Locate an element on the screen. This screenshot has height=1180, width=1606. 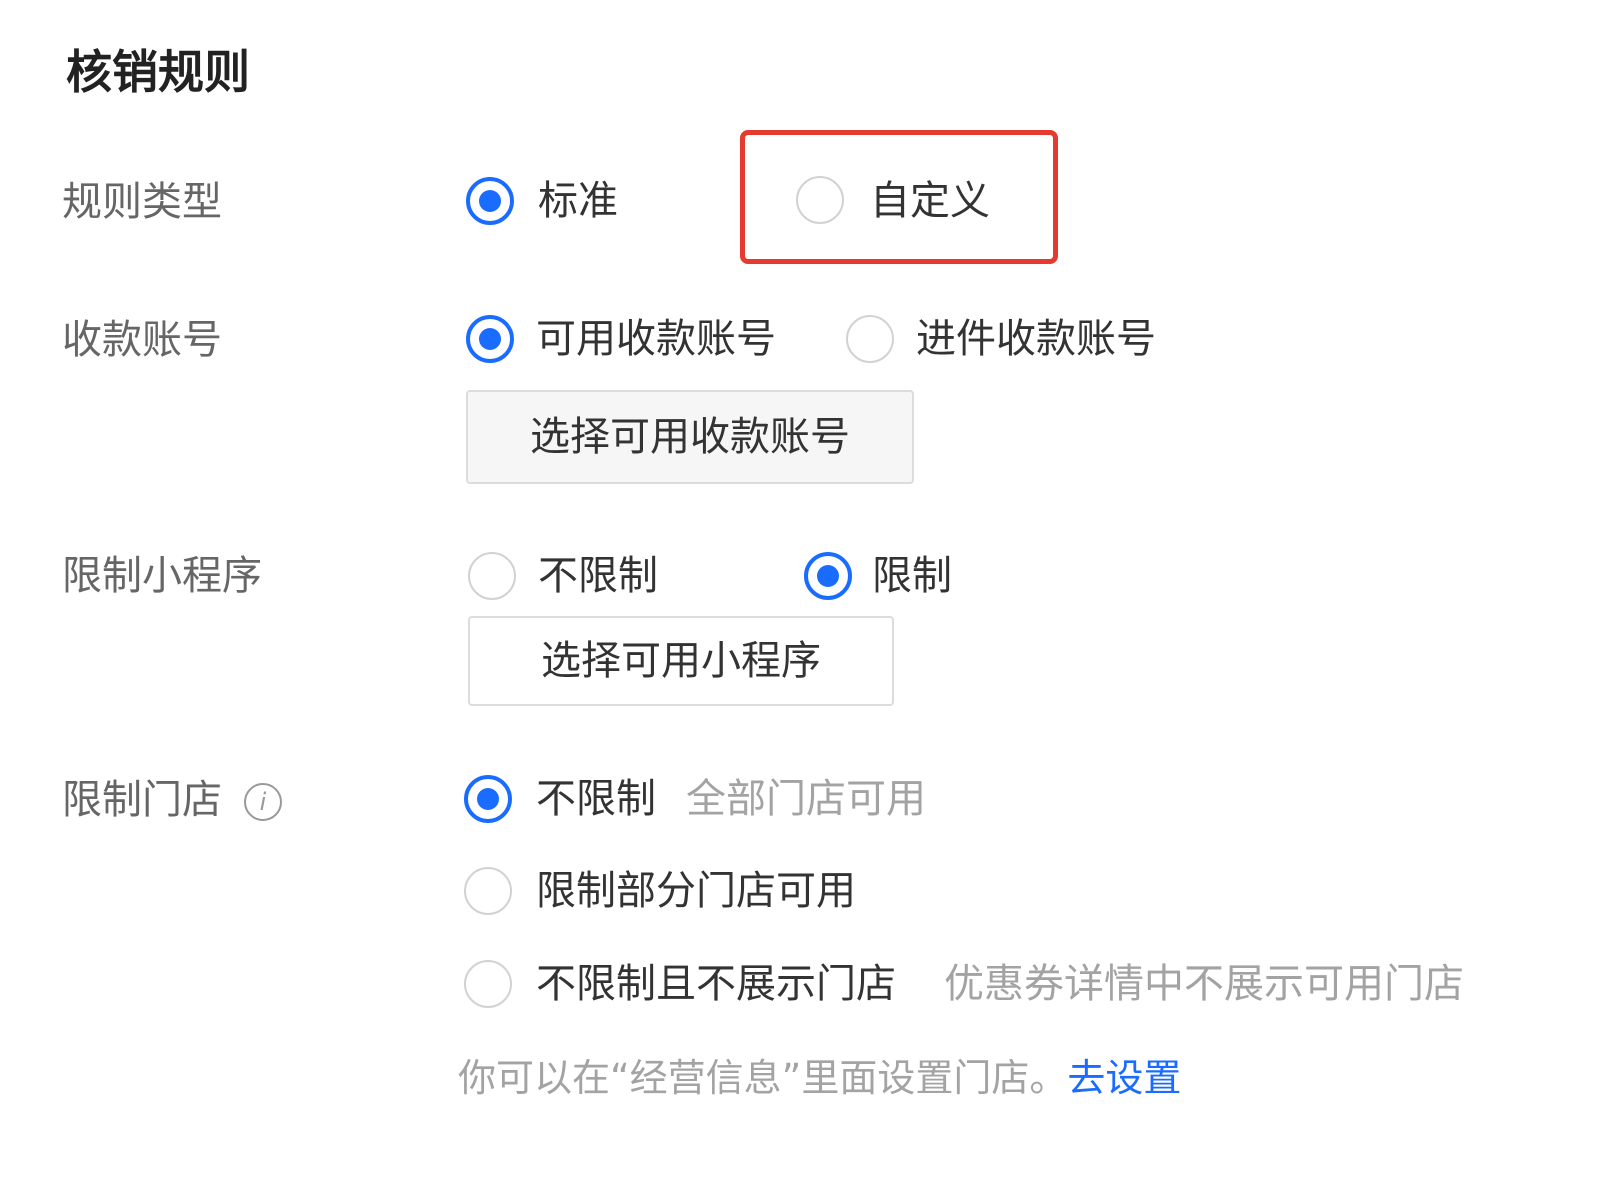
store-unlimited-label: 不限制 is located at coordinates (596, 799).